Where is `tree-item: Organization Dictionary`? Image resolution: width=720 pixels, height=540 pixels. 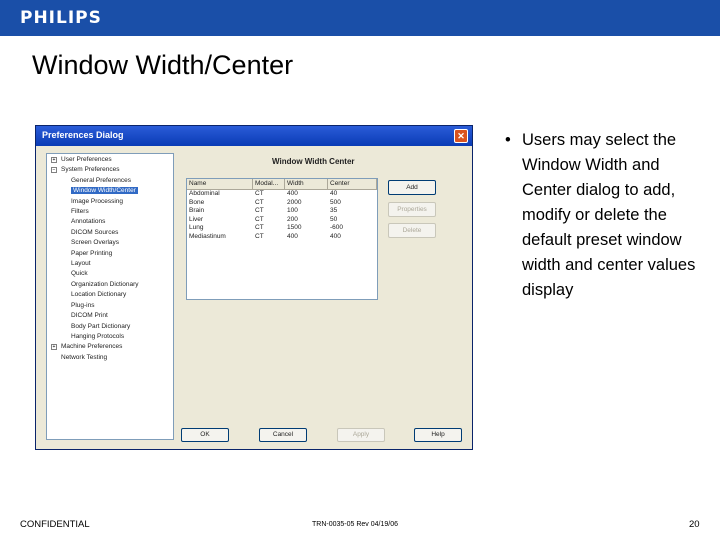 tree-item: Organization Dictionary is located at coordinates (110, 285).